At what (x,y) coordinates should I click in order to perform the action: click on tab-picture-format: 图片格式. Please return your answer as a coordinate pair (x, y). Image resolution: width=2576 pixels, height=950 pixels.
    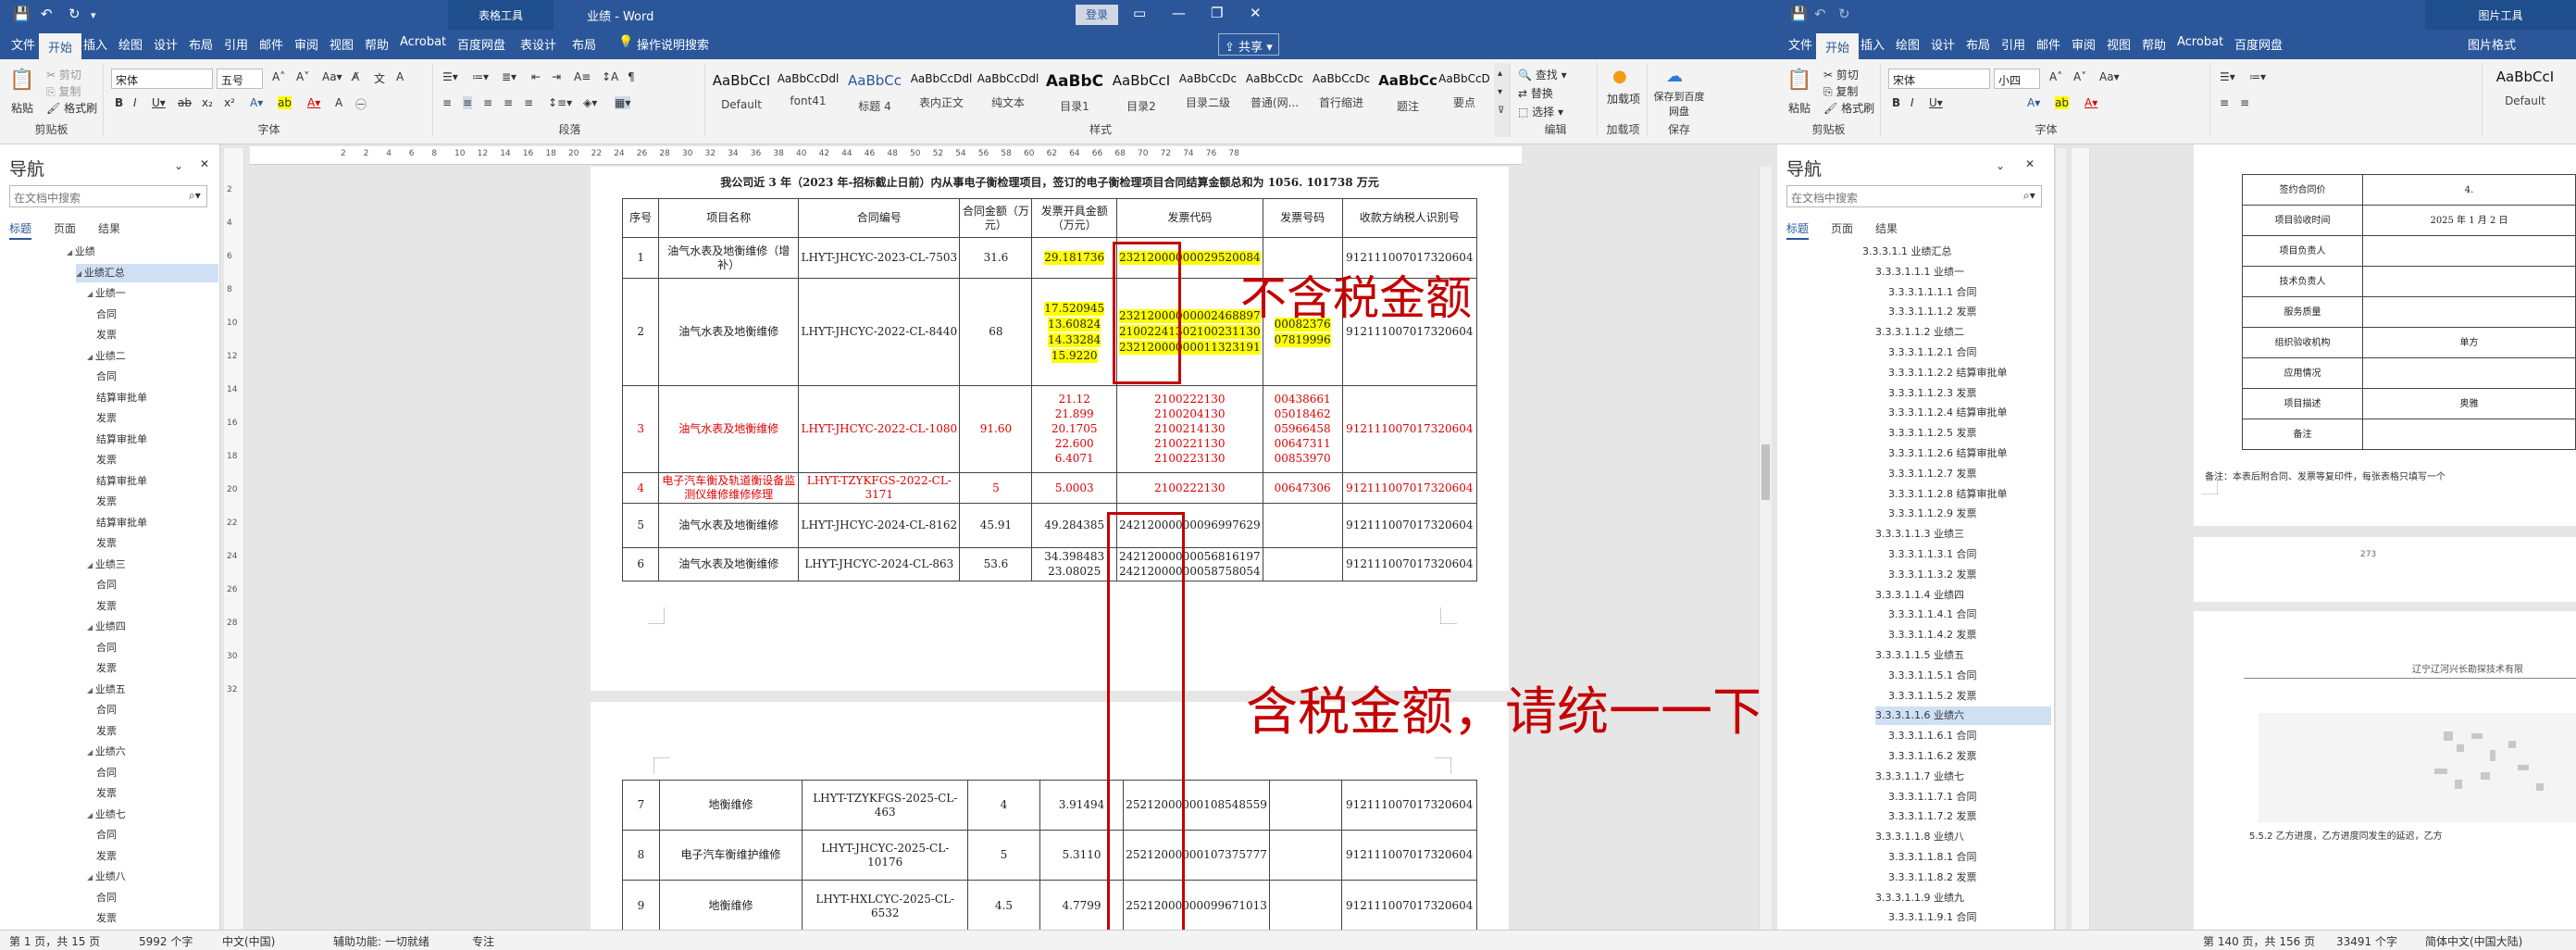
    Looking at the image, I should click on (2492, 44).